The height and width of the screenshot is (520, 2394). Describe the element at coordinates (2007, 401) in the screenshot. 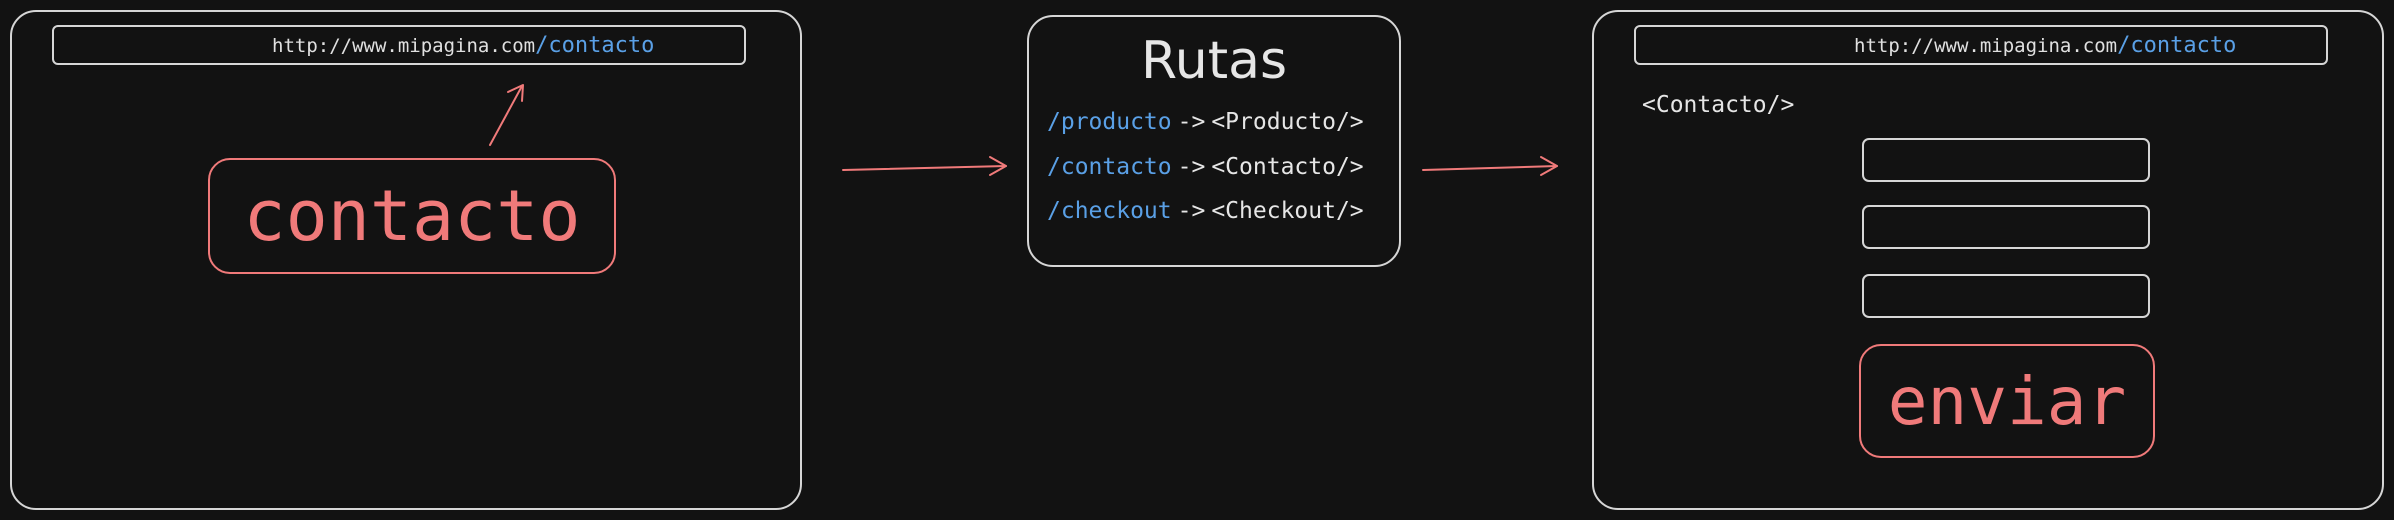

I see `enviar-button: enviar` at that location.